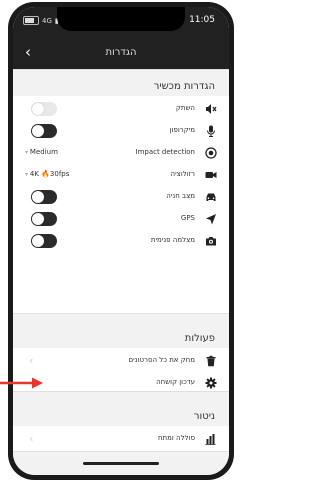  I want to click on car-icon, so click(211, 197).